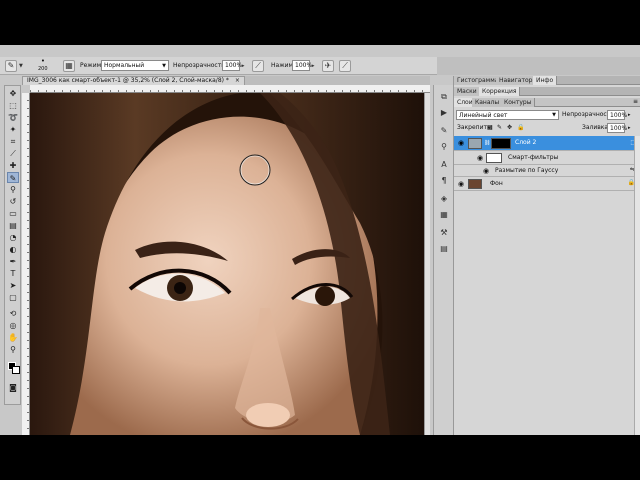 The width and height of the screenshot is (640, 480). I want to click on dodge-tool-icon: ◐, so click(13, 249).